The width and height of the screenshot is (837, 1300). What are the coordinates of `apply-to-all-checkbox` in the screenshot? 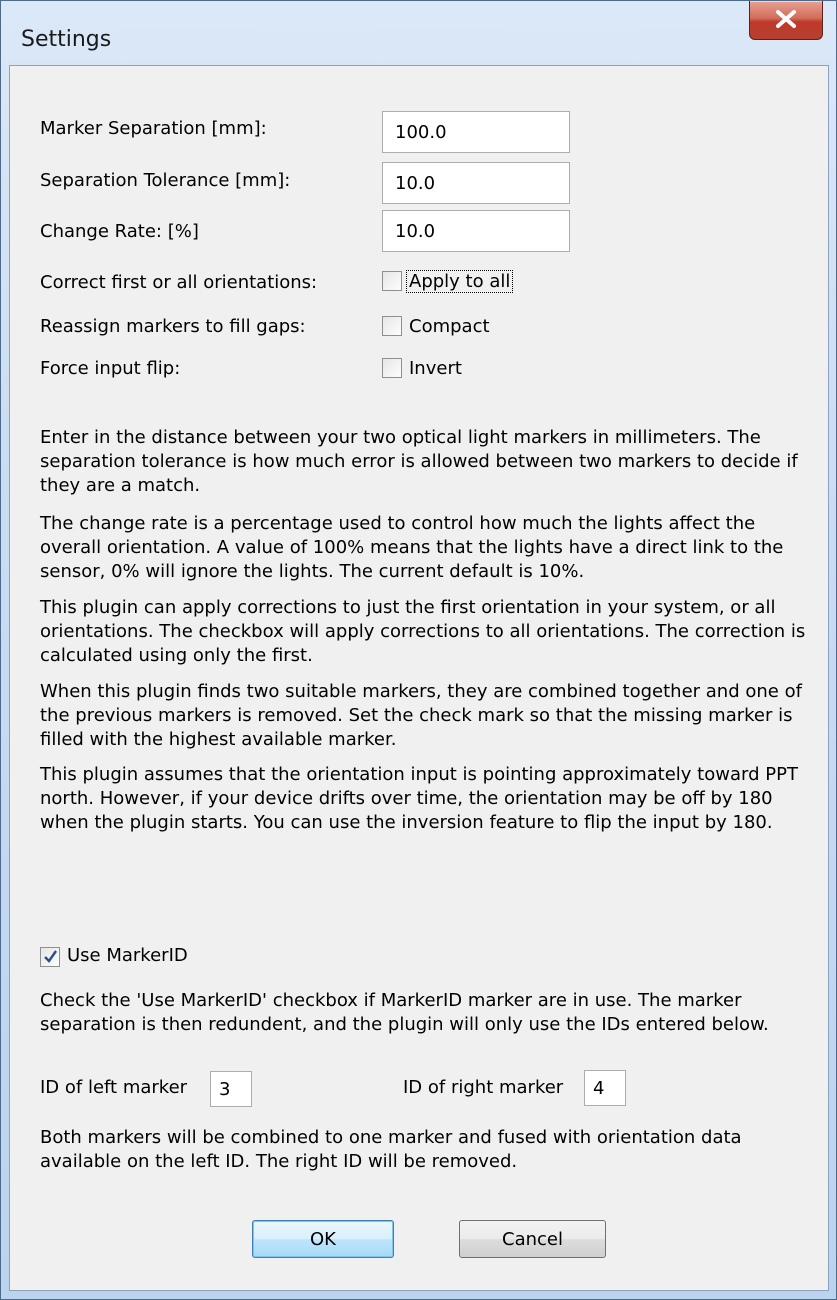 It's located at (392, 281).